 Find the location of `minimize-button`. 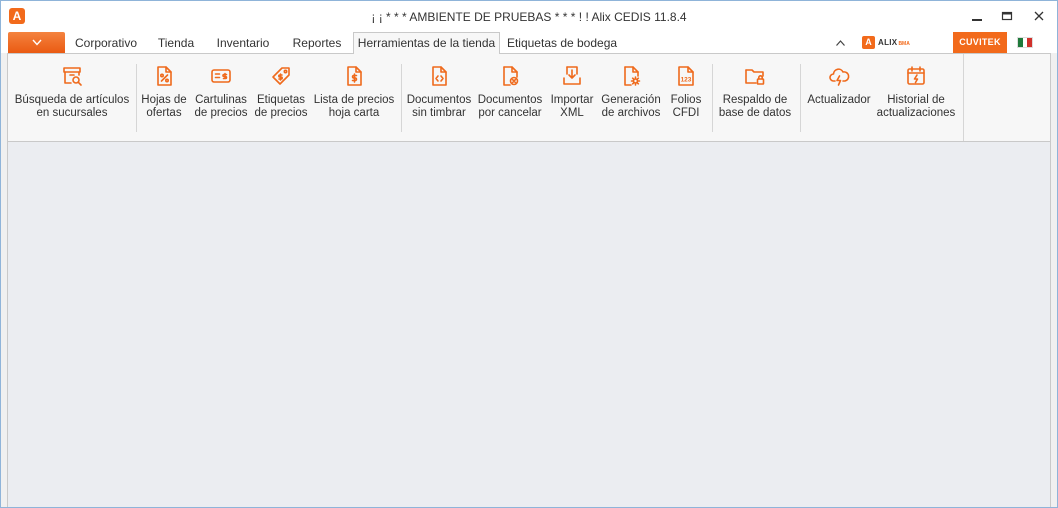

minimize-button is located at coordinates (977, 16).